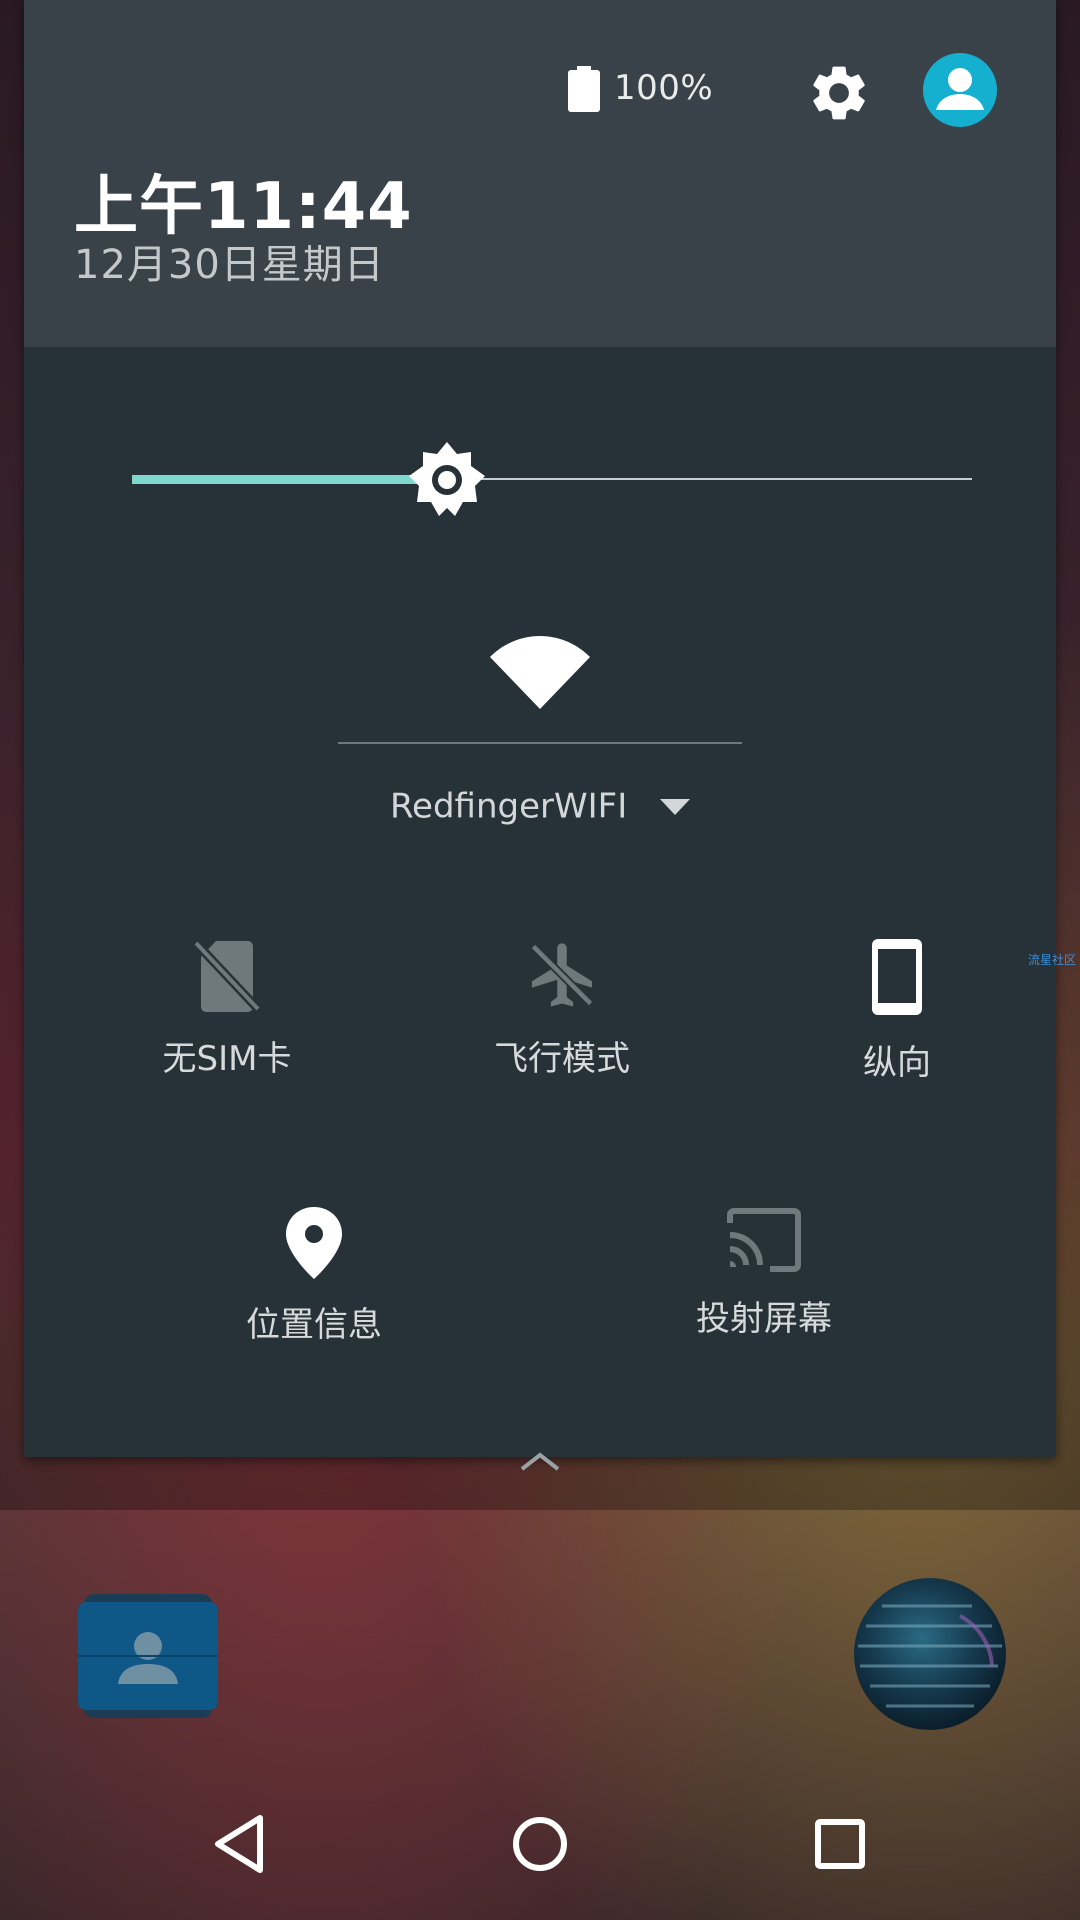 Image resolution: width=1080 pixels, height=1920 pixels. I want to click on airplane-icon, so click(562, 975).